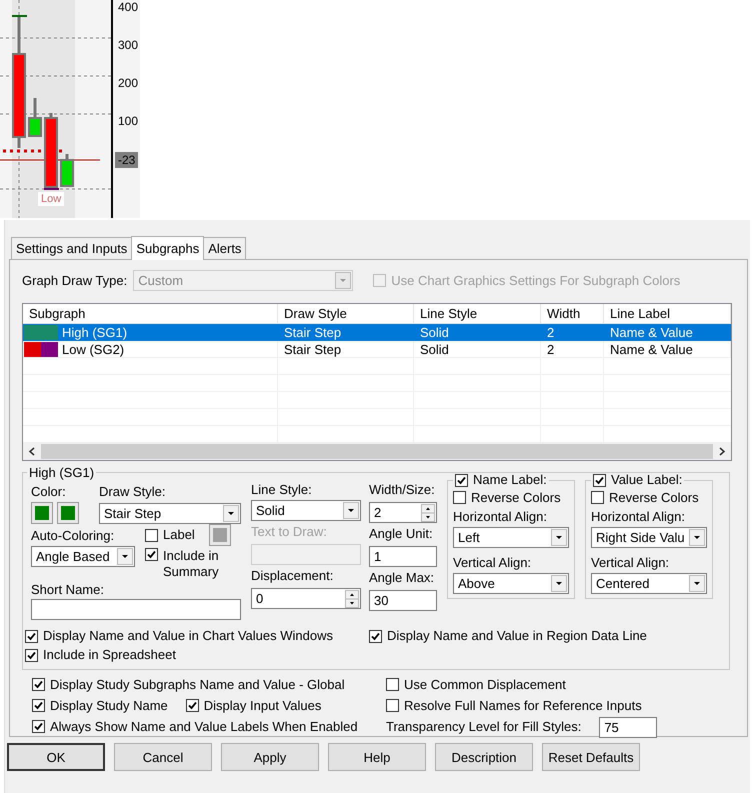  What do you see at coordinates (56, 757) in the screenshot?
I see `dialog-button: OK` at bounding box center [56, 757].